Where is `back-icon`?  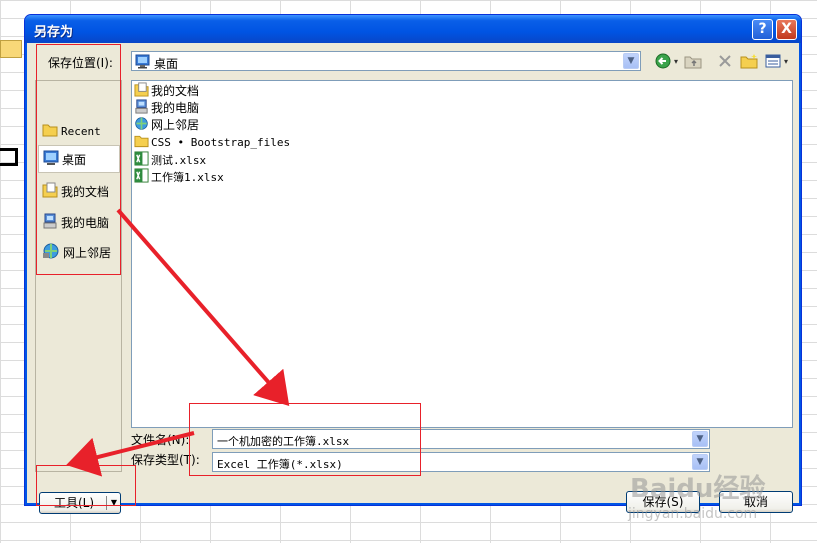 back-icon is located at coordinates (663, 61).